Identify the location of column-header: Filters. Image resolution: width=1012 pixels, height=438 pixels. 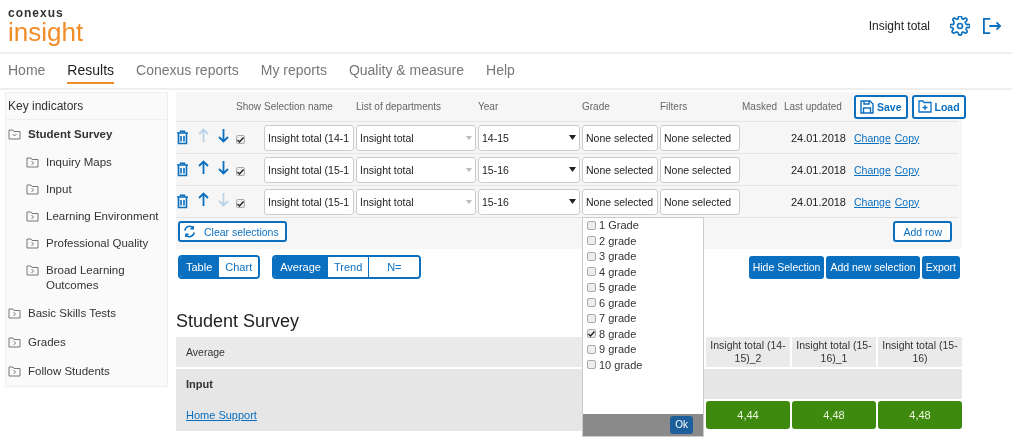
(674, 106).